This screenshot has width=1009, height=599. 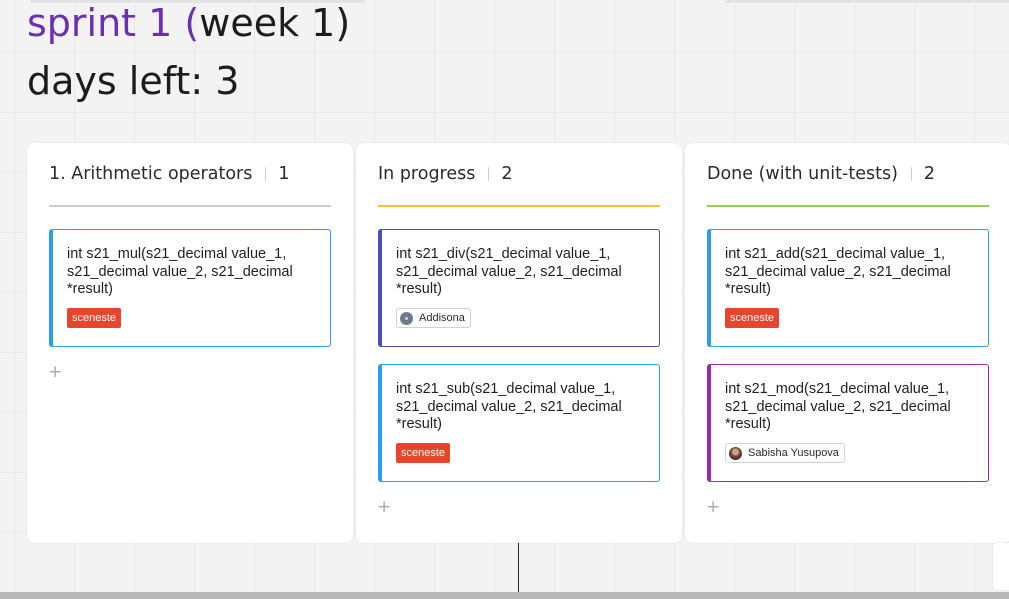 I want to click on side-panel-edge, so click(x=1001, y=566).